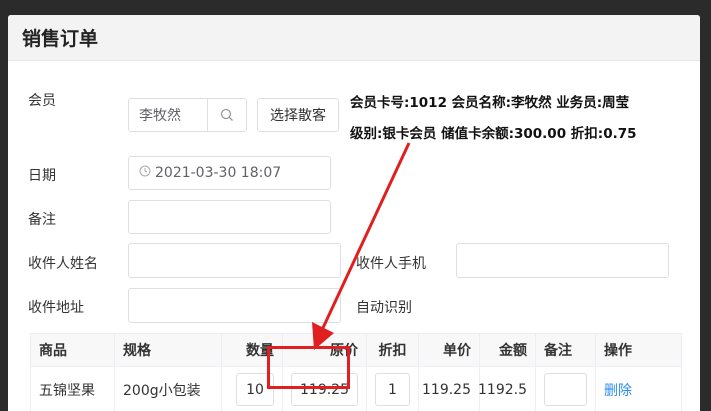  What do you see at coordinates (361, 246) in the screenshot?
I see `annotation-arrow` at bounding box center [361, 246].